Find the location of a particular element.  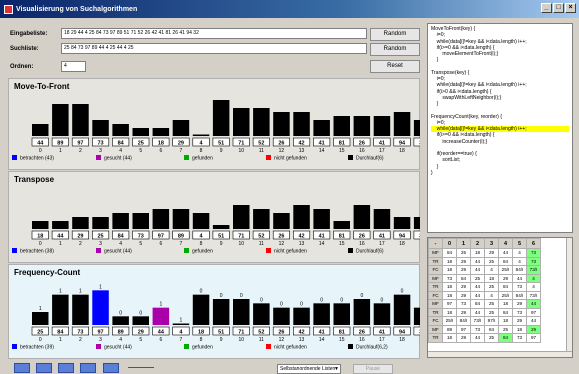

algorithm-select-value: Selbstanordnende Listen is located at coordinates (308, 369).